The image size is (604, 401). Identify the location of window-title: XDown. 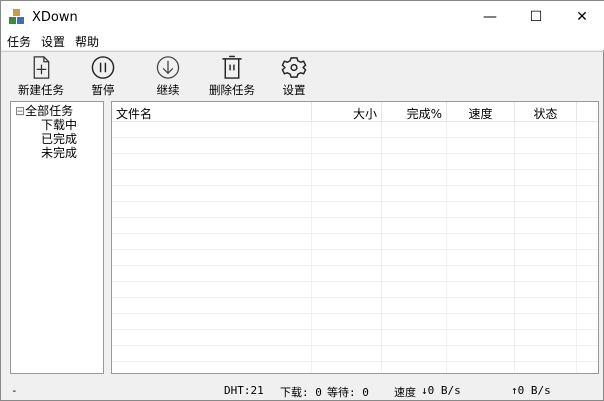
(55, 17).